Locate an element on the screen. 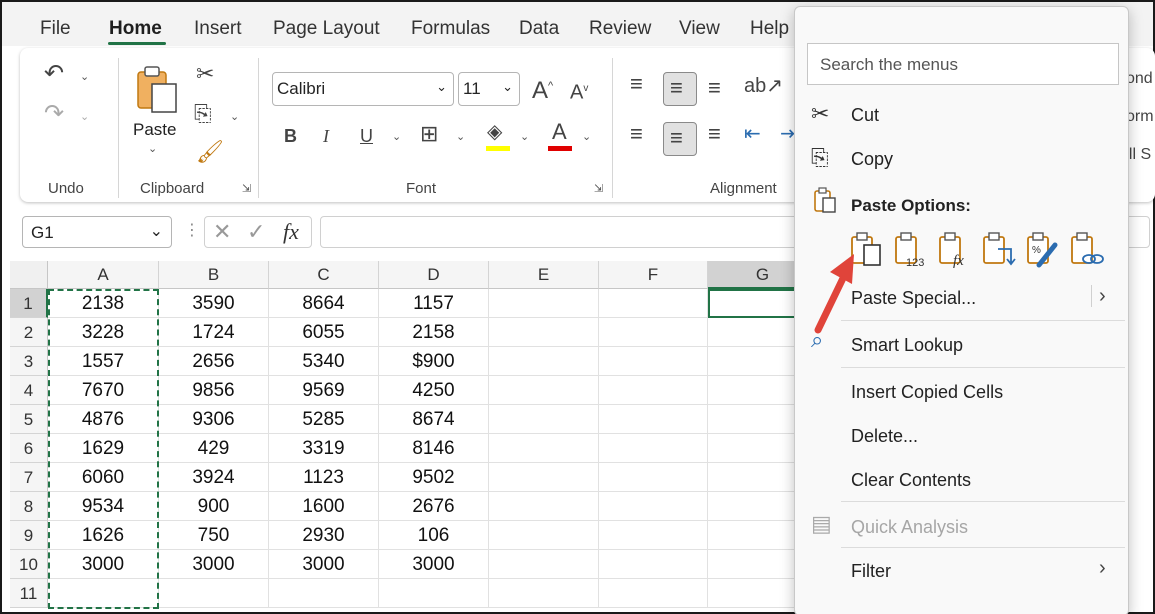  cell: 9856 is located at coordinates (214, 390).